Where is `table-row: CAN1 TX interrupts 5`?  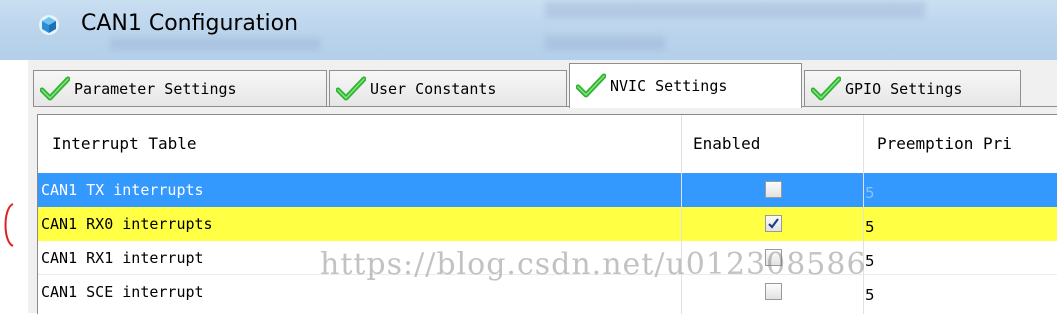 table-row: CAN1 TX interrupts 5 is located at coordinates (547, 190).